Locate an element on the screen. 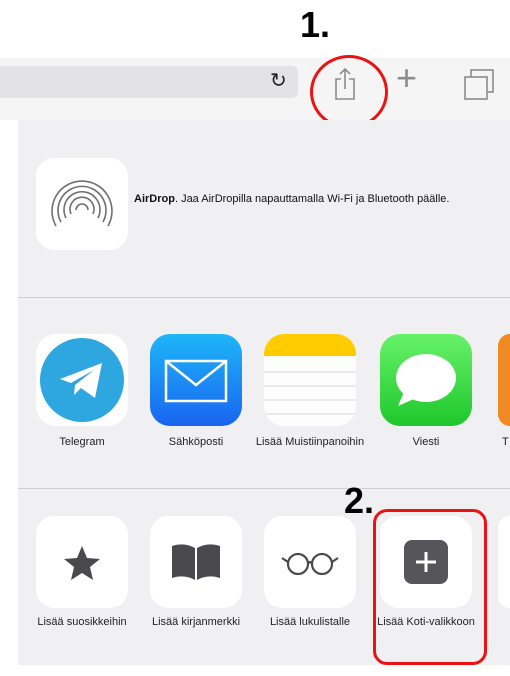  messages-icon is located at coordinates (426, 380).